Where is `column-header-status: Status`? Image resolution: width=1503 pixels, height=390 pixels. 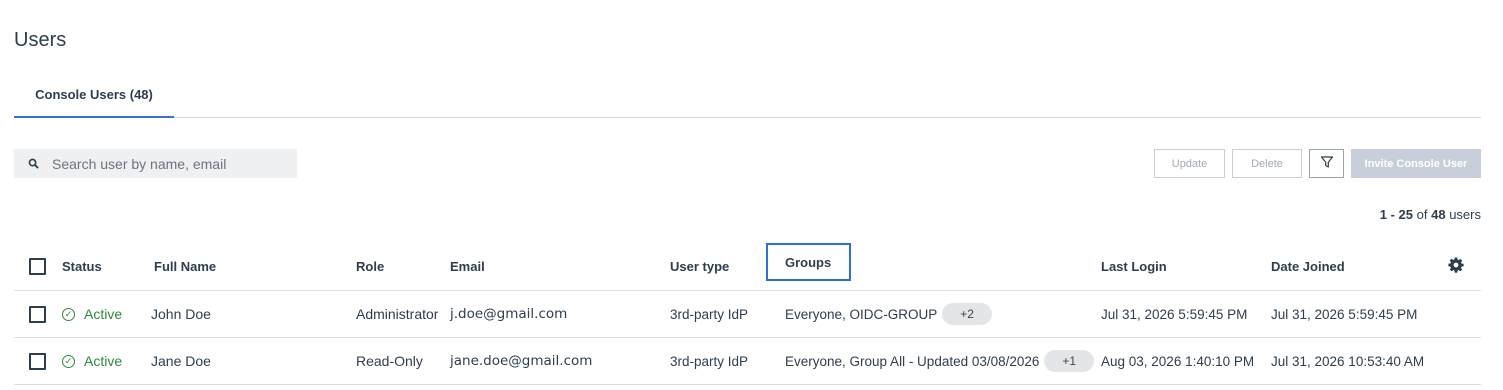
column-header-status: Status is located at coordinates (82, 266).